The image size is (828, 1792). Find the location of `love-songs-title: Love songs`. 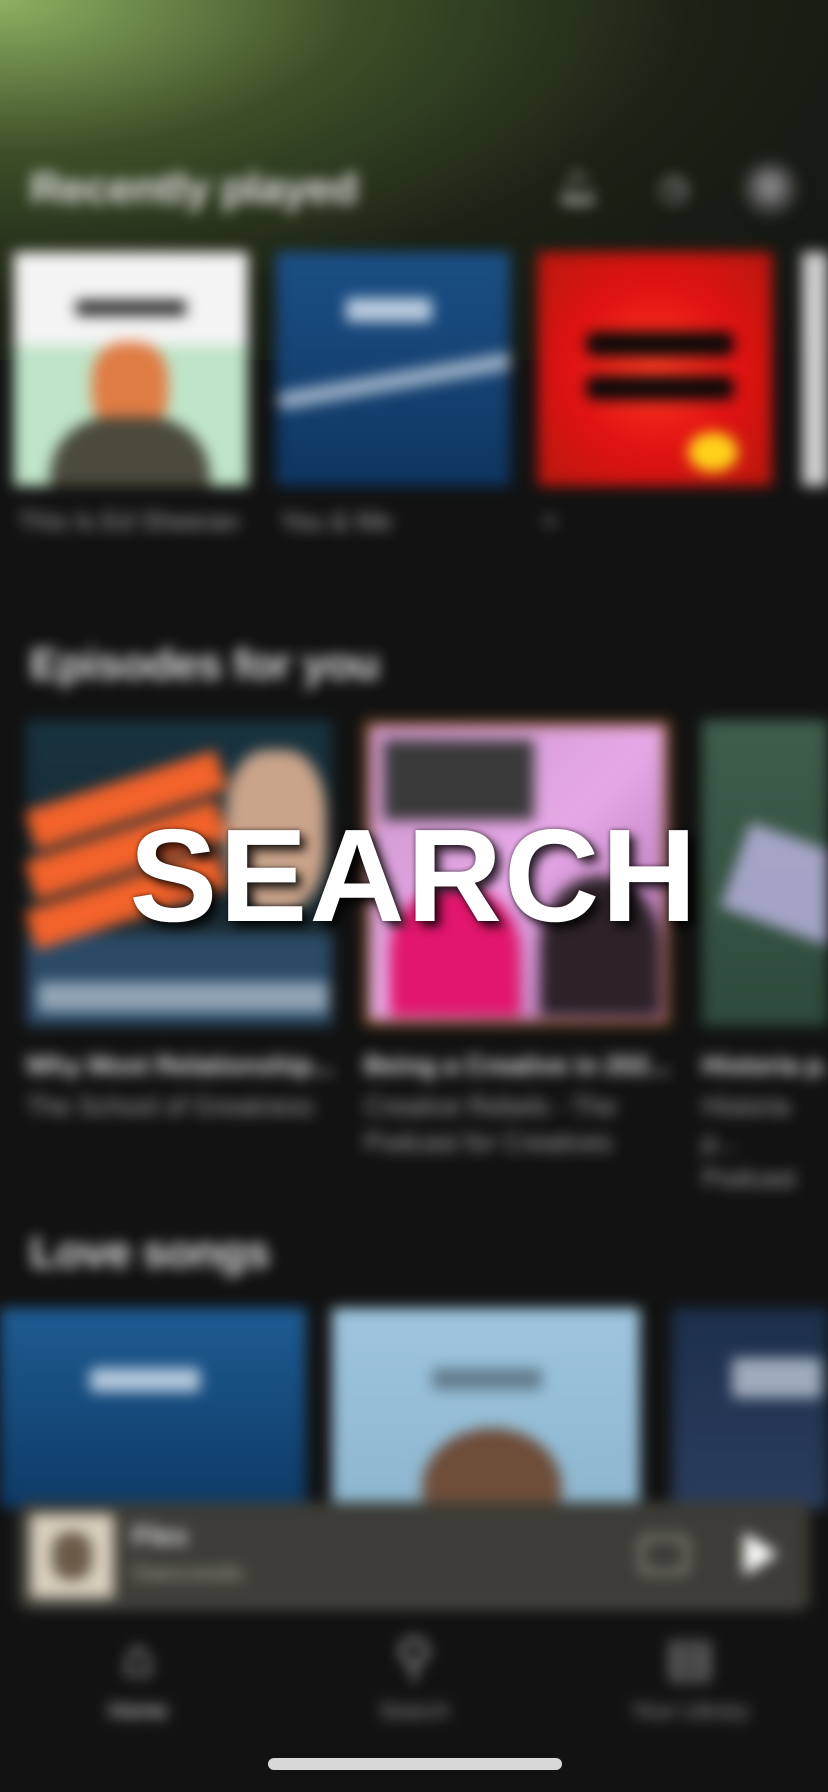

love-songs-title: Love songs is located at coordinates (150, 1252).